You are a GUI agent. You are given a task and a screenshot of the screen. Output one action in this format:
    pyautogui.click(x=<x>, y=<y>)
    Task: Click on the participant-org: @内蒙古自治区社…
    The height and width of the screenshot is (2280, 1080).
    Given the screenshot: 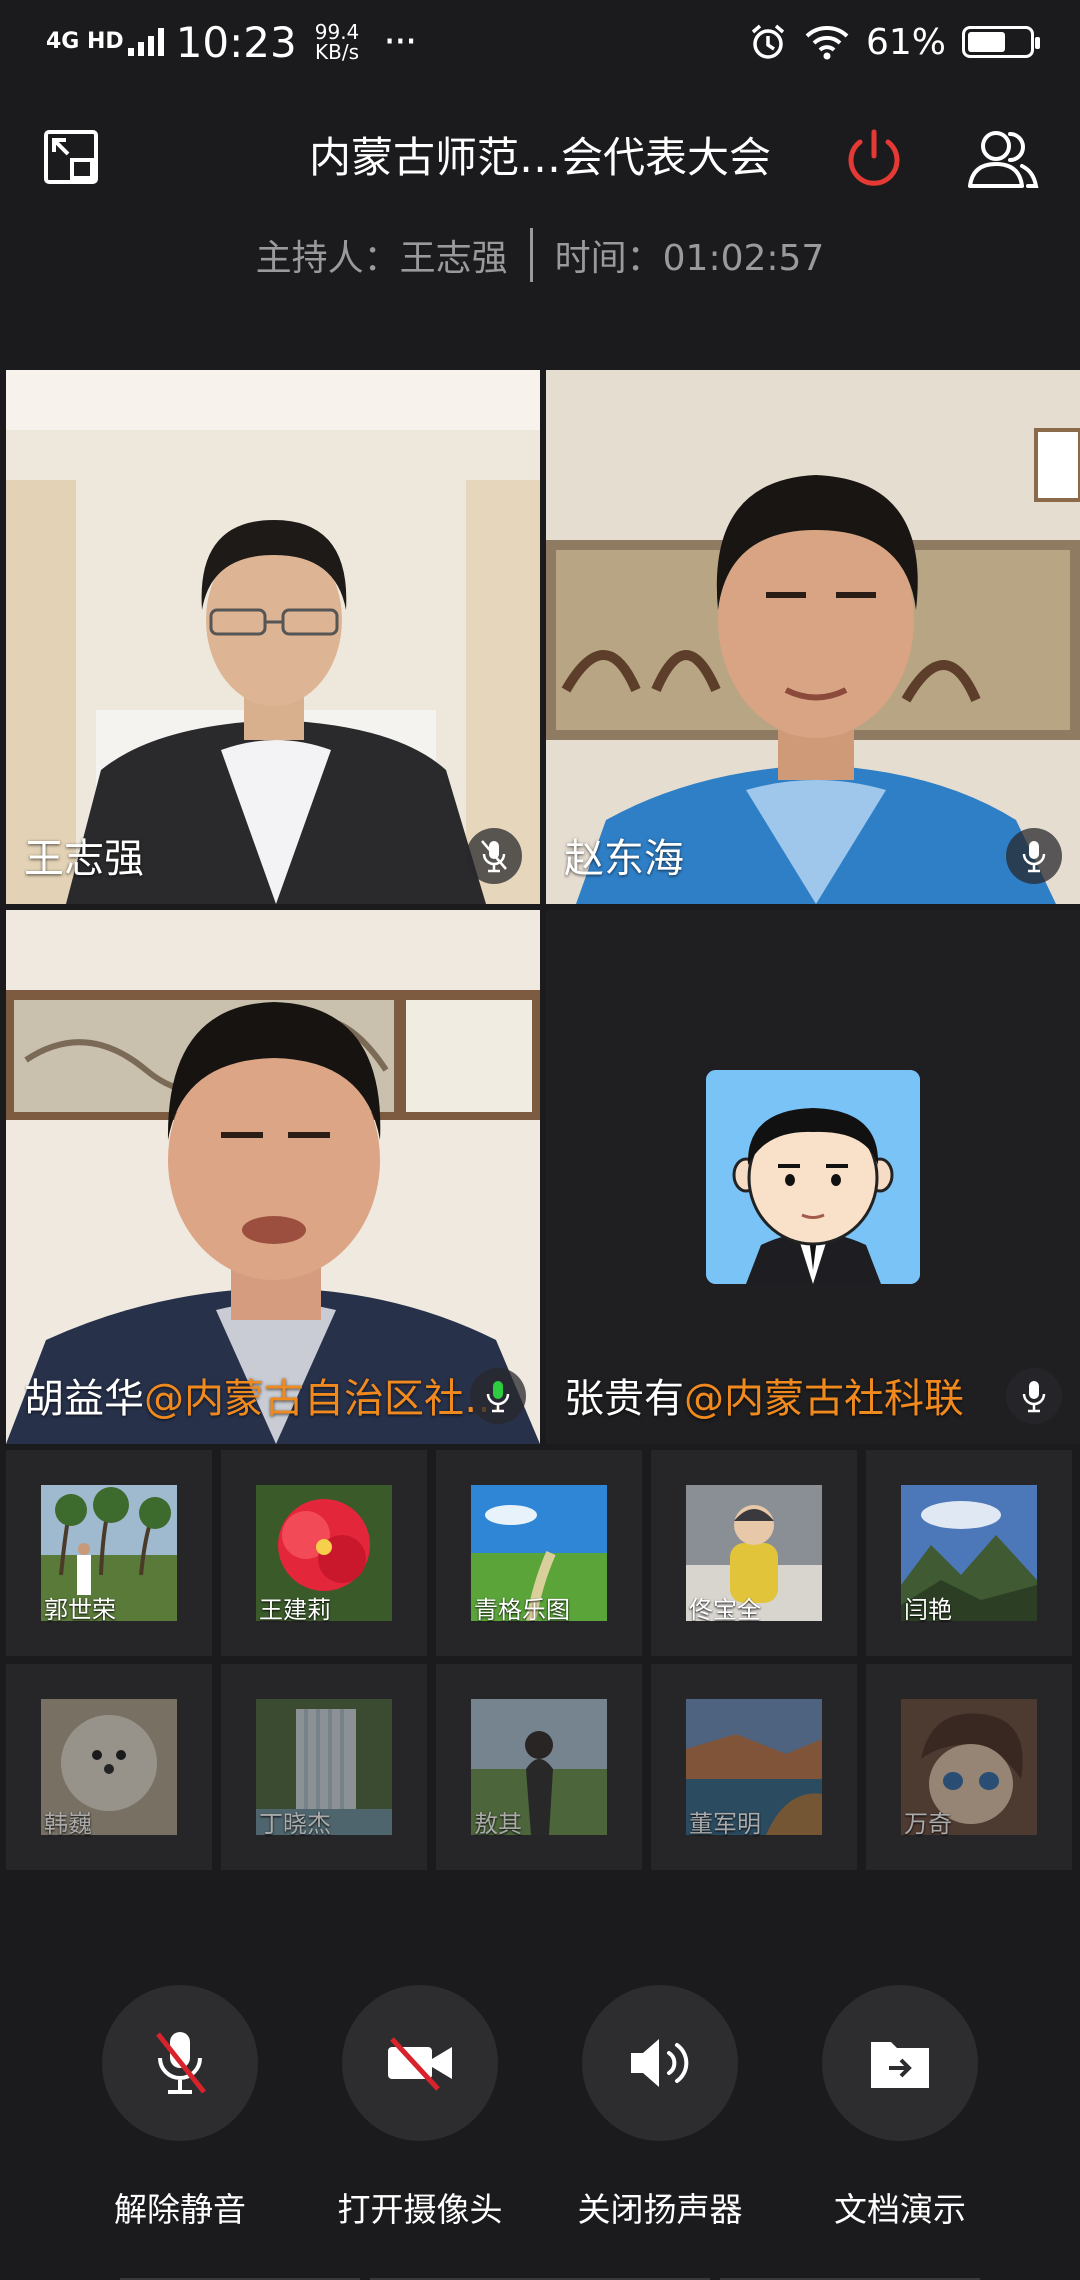 What is the action you would take?
    pyautogui.click(x=324, y=1399)
    